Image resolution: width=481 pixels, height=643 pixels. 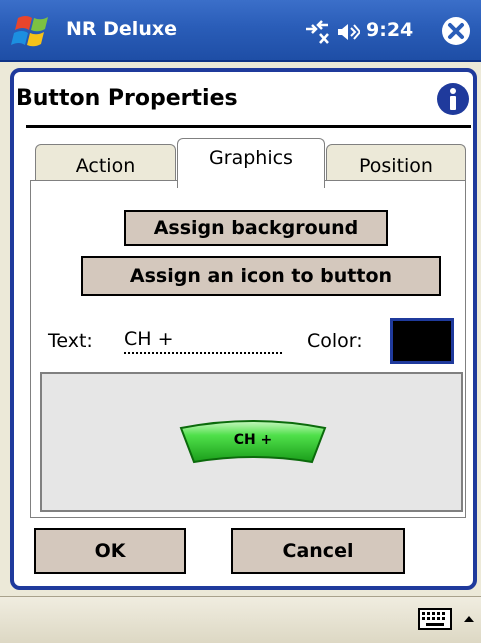 I want to click on assign-icon-button: Assign an icon to button, so click(x=261, y=276).